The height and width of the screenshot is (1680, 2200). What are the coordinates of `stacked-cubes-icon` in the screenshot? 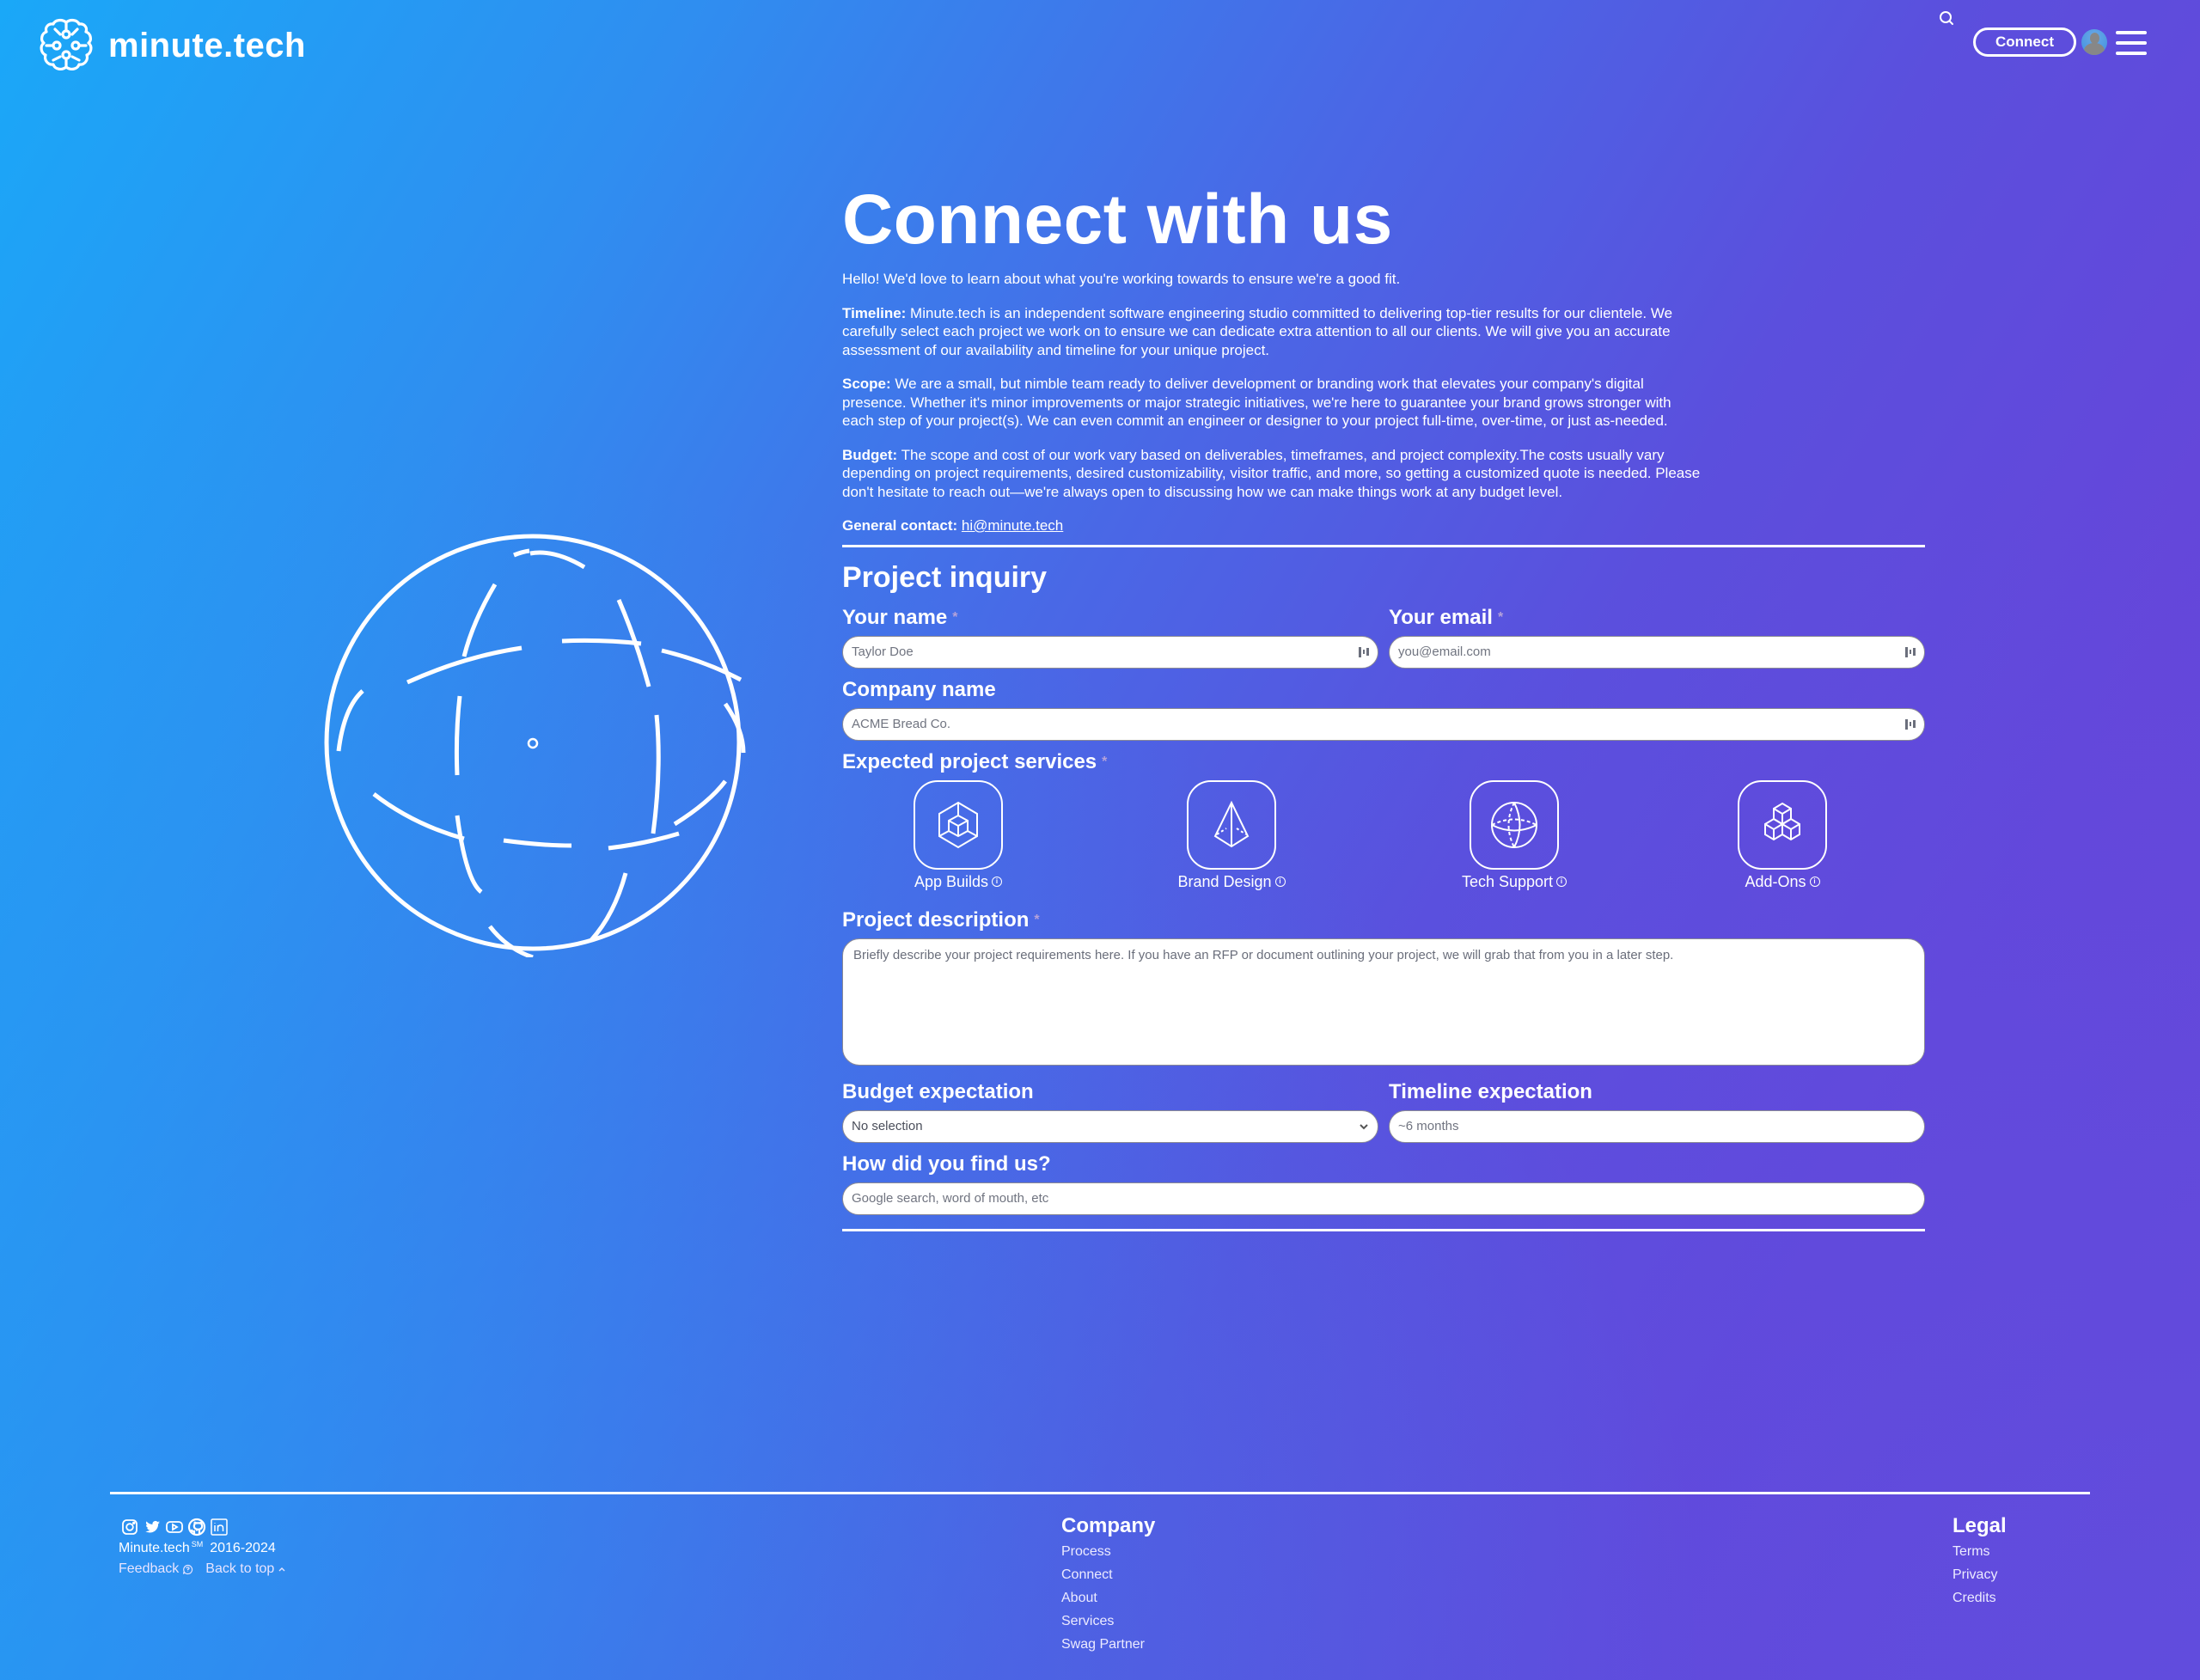 It's located at (1782, 821).